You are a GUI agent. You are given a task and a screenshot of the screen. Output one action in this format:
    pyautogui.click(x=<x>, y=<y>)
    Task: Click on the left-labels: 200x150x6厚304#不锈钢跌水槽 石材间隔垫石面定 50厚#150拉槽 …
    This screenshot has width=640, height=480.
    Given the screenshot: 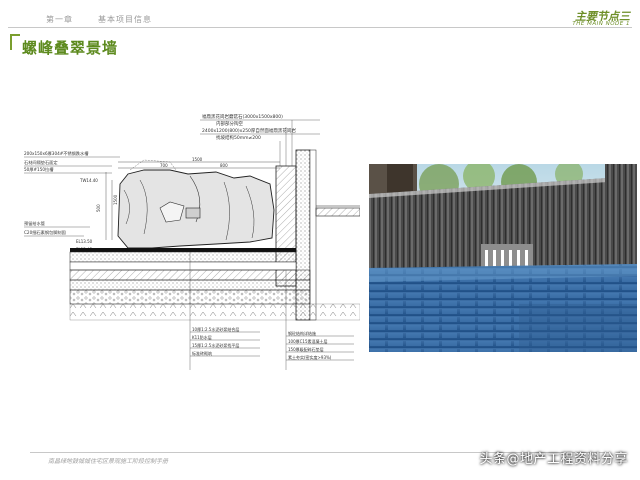 What is the action you would take?
    pyautogui.click(x=72, y=193)
    